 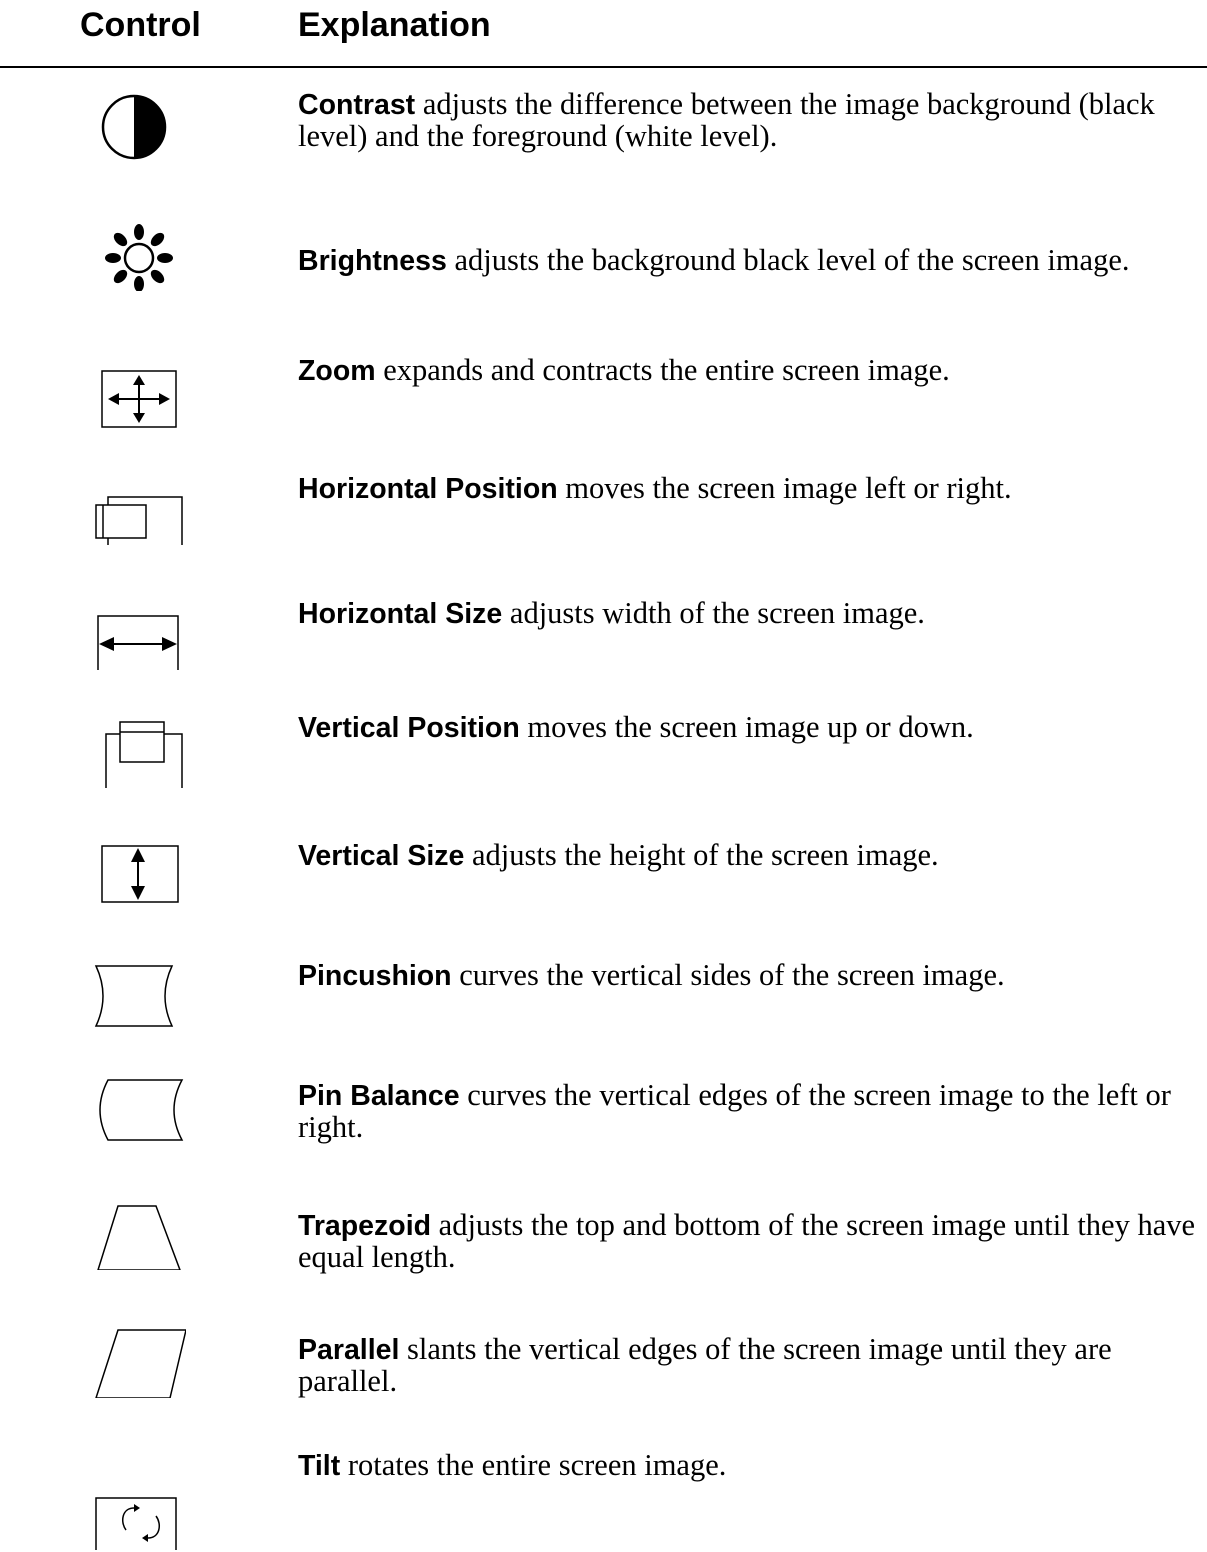 What do you see at coordinates (337, 371) in the screenshot?
I see `control-term: Zoom` at bounding box center [337, 371].